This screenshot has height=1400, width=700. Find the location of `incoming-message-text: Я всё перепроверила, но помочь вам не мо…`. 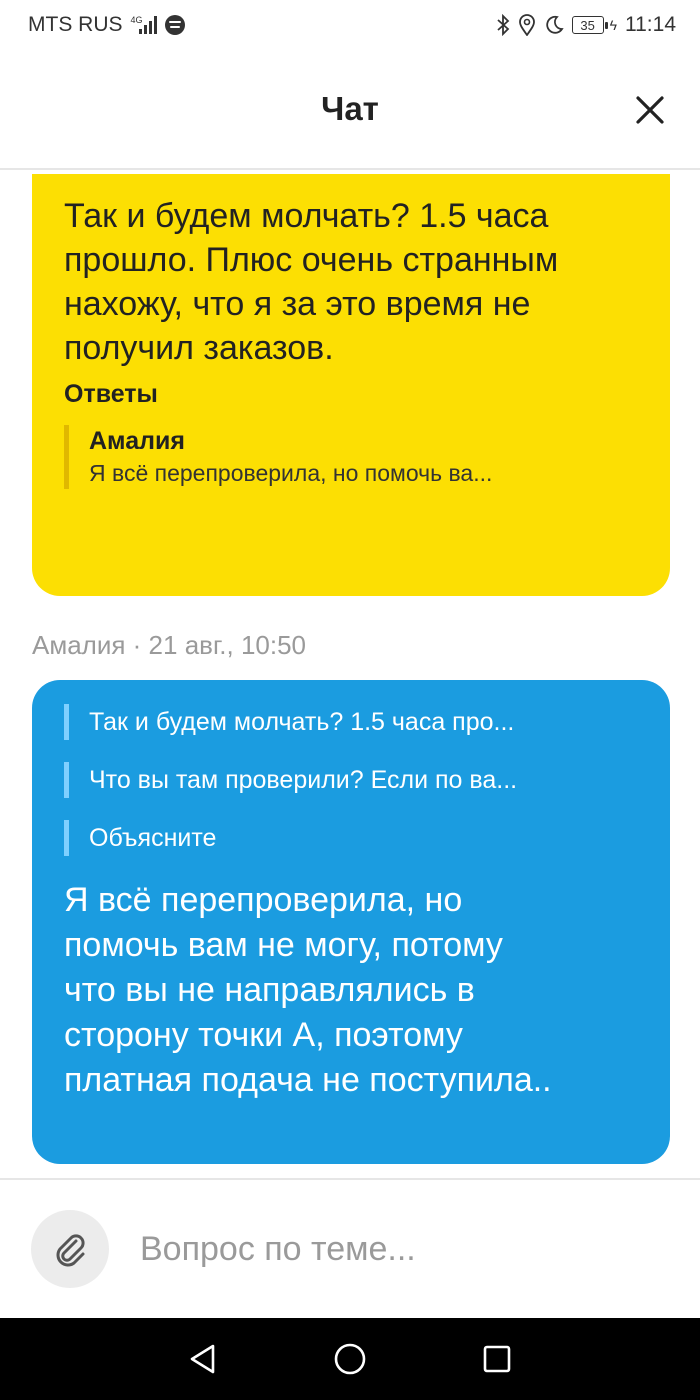

incoming-message-text: Я всё перепроверила, но помочь вам не мо… is located at coordinates (308, 990).